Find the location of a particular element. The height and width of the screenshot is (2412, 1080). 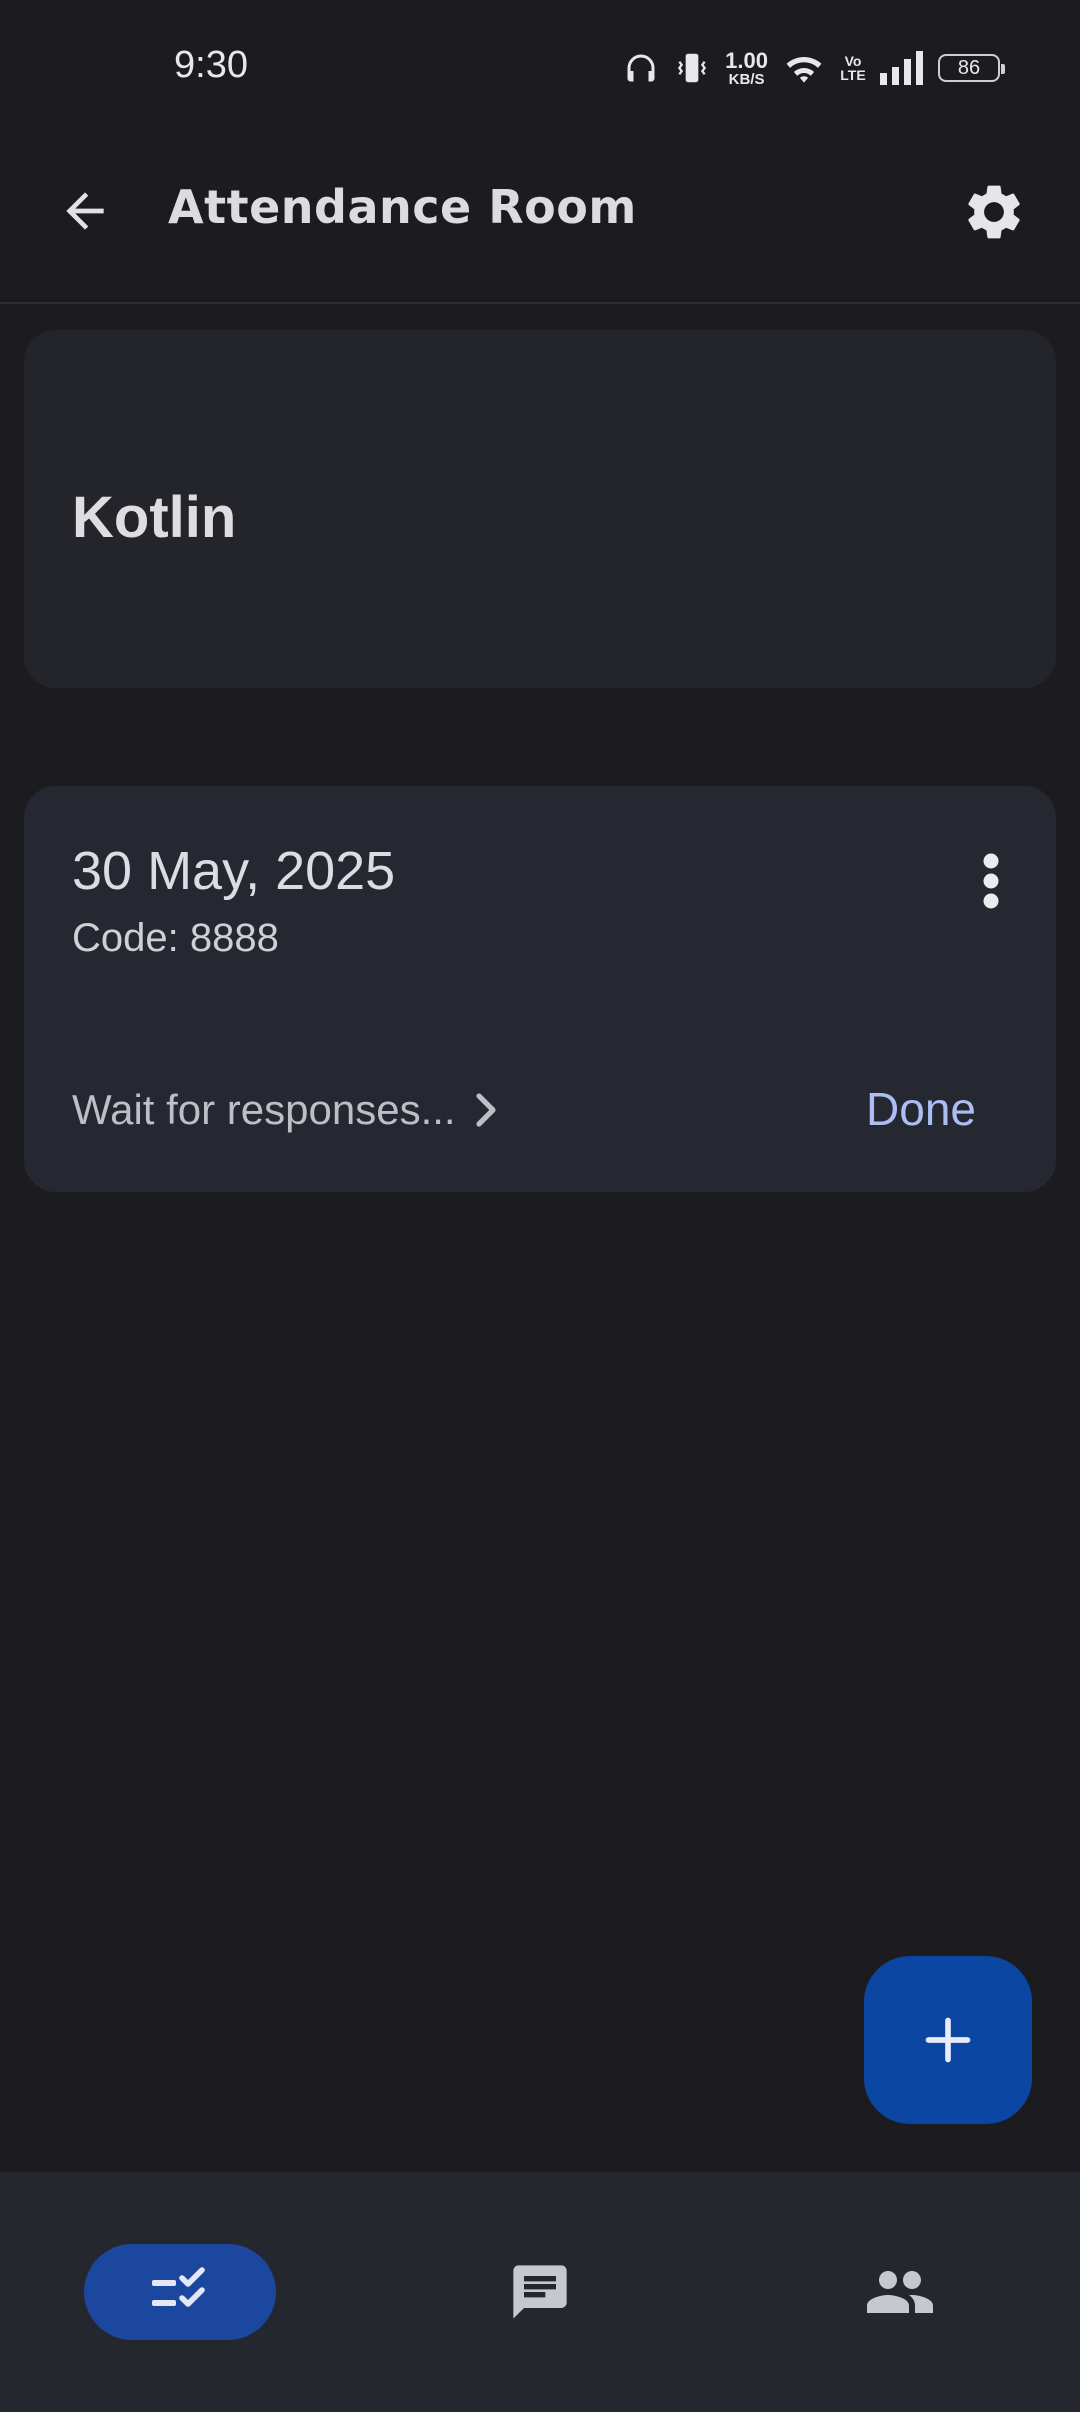

status-icons: 1.00 KB/S Vo LTE 86 is located at coordinates (814, 68).